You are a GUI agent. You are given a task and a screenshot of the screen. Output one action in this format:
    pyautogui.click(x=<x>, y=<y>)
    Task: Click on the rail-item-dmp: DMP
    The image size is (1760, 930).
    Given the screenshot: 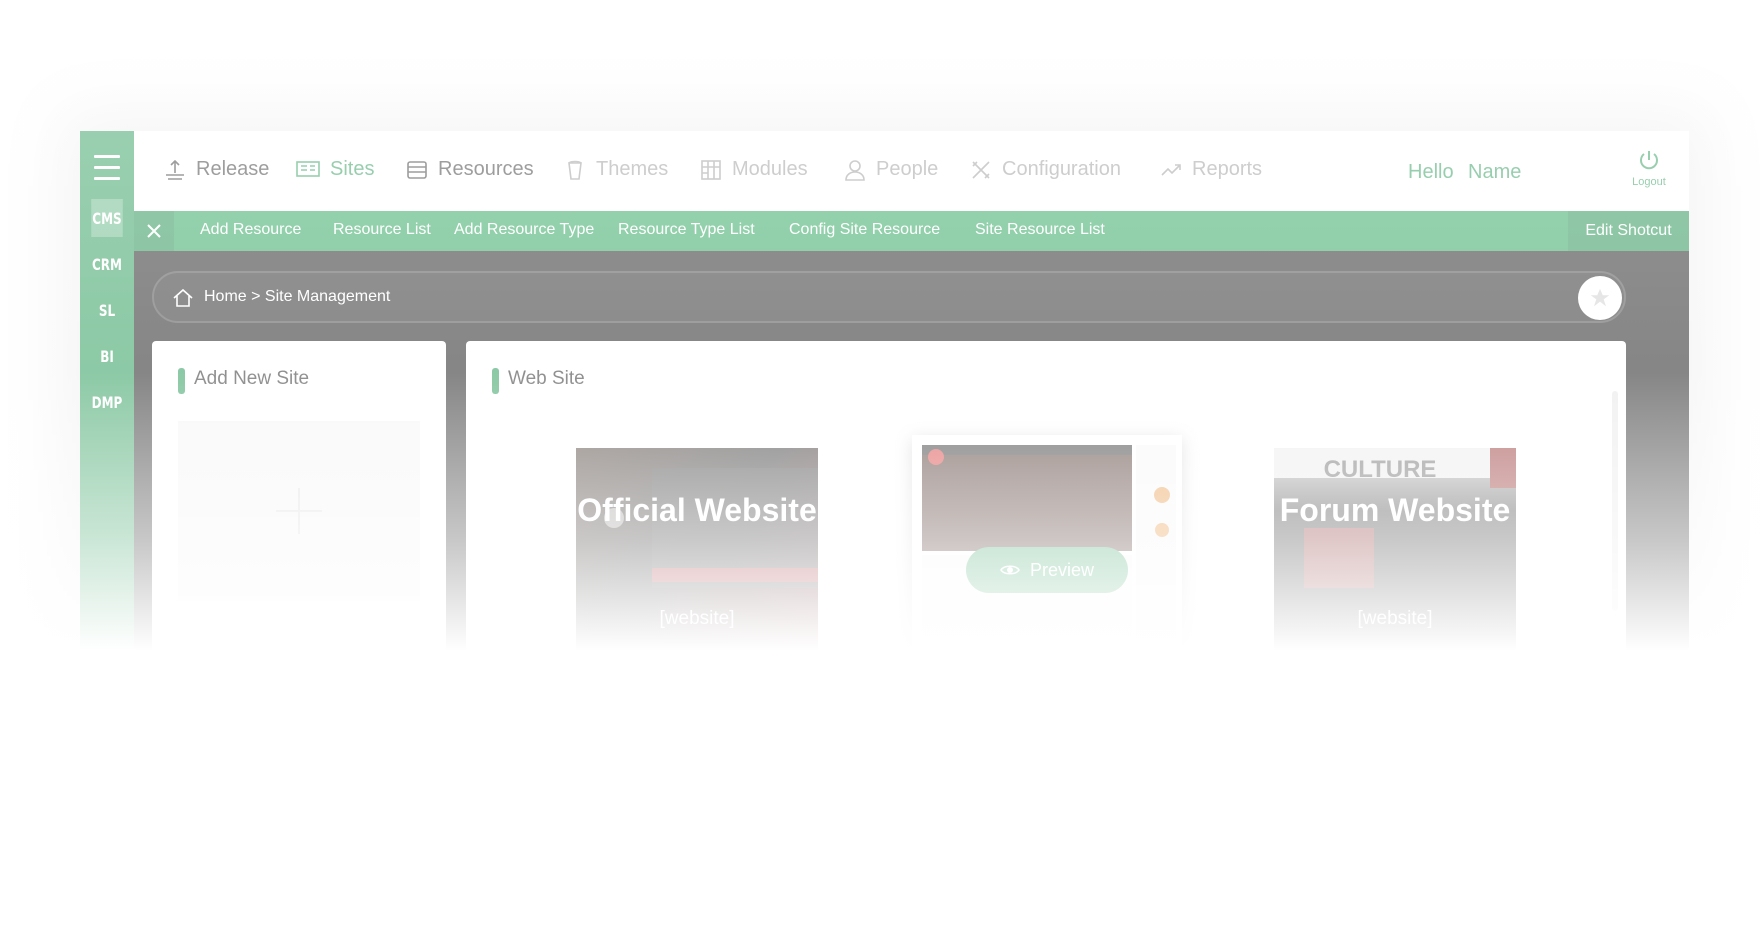 What is the action you would take?
    pyautogui.click(x=107, y=402)
    